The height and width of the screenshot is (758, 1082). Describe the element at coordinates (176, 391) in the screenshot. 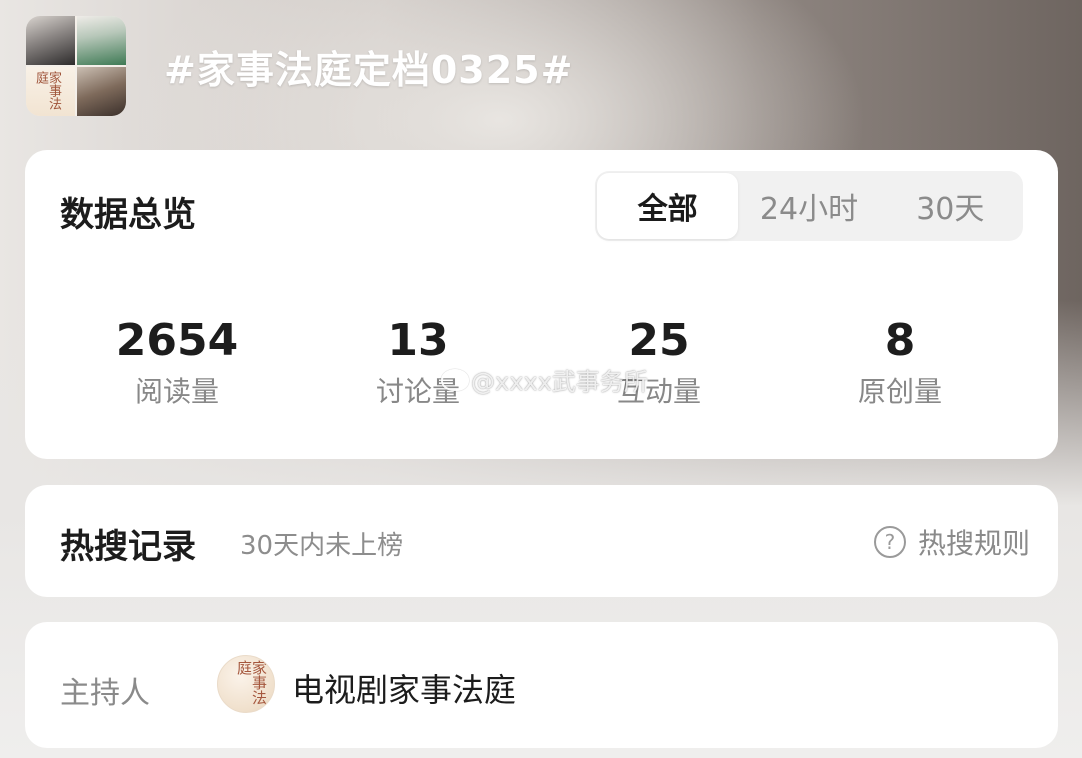

I see `stat-label: 阅读量` at that location.